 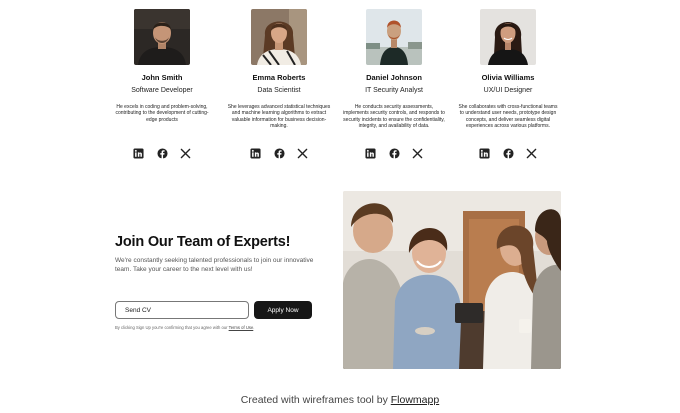 I want to click on flowmapp-link: Flowmapp, so click(x=415, y=400).